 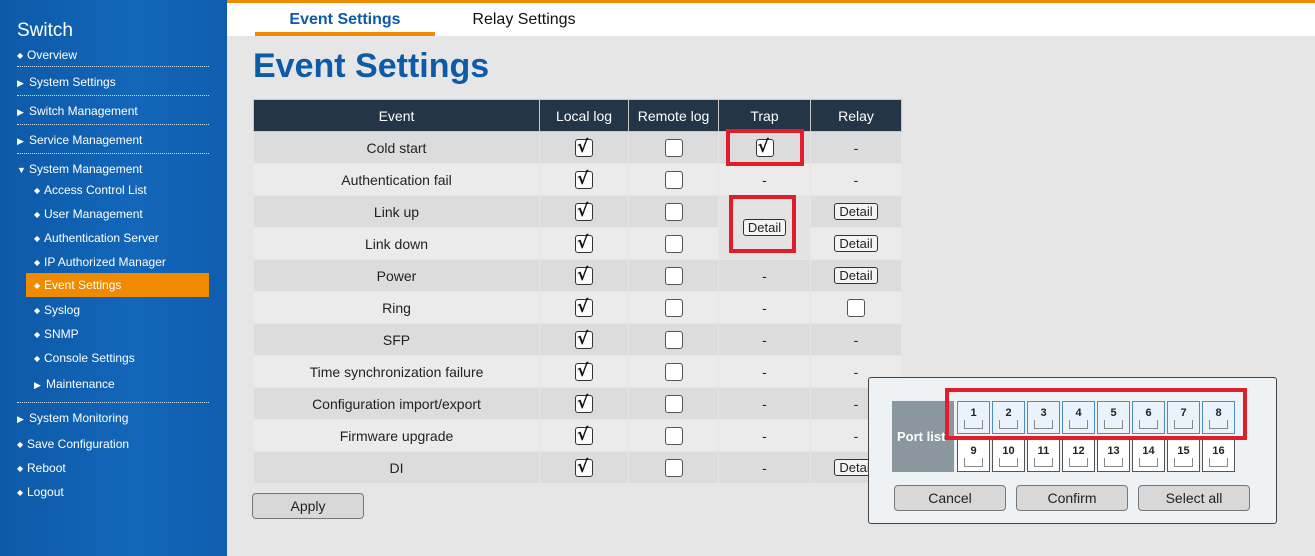 I want to click on port-10: 10, so click(x=1008, y=455).